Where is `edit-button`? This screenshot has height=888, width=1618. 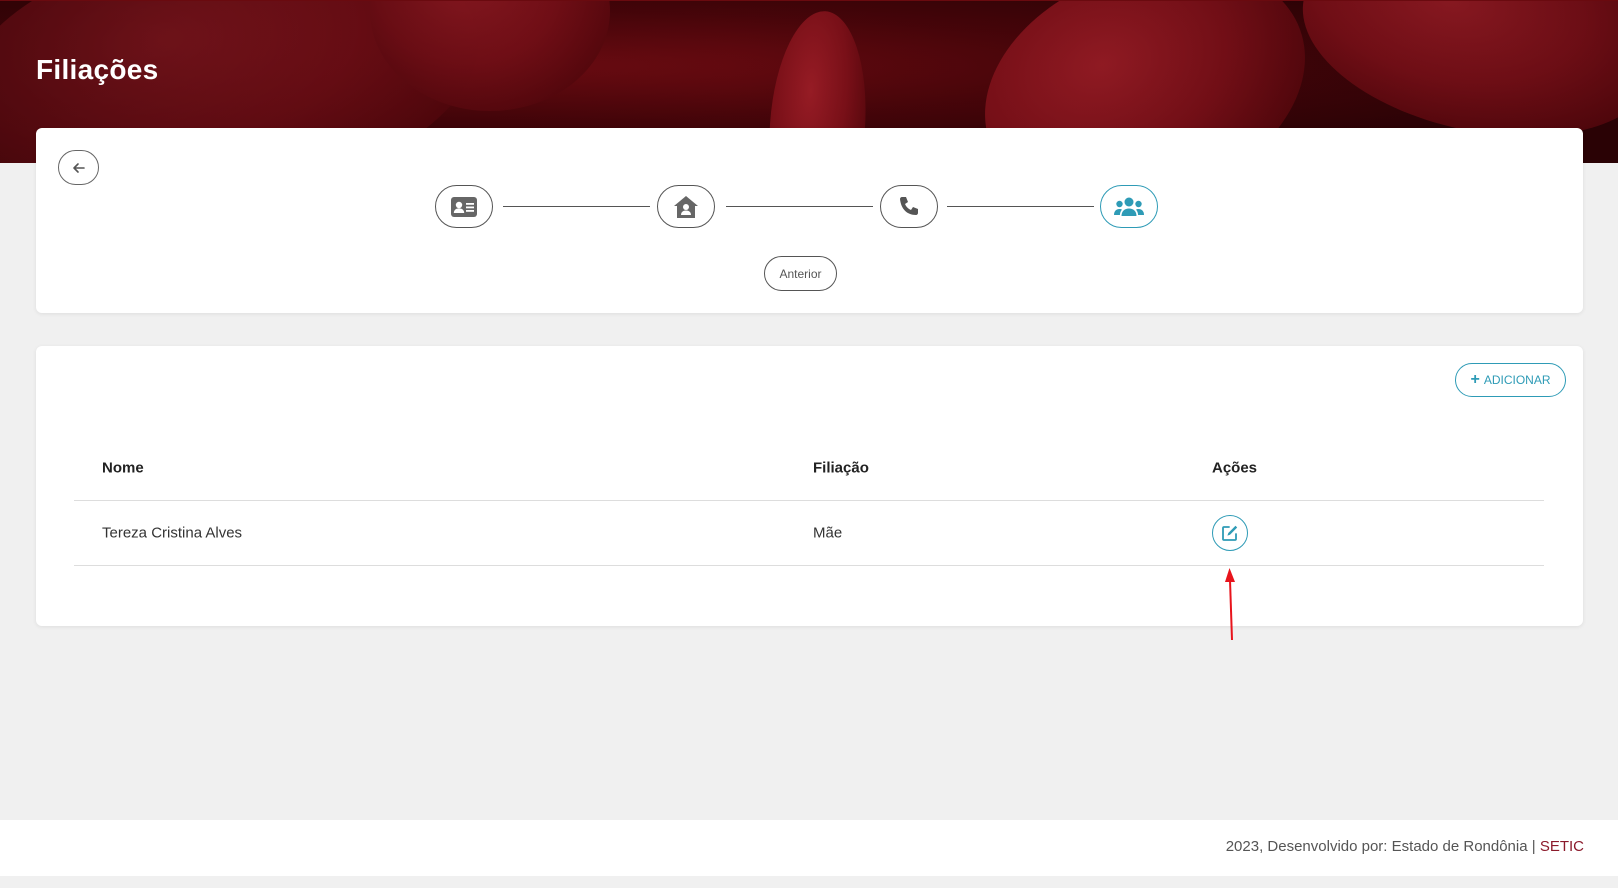 edit-button is located at coordinates (1230, 533).